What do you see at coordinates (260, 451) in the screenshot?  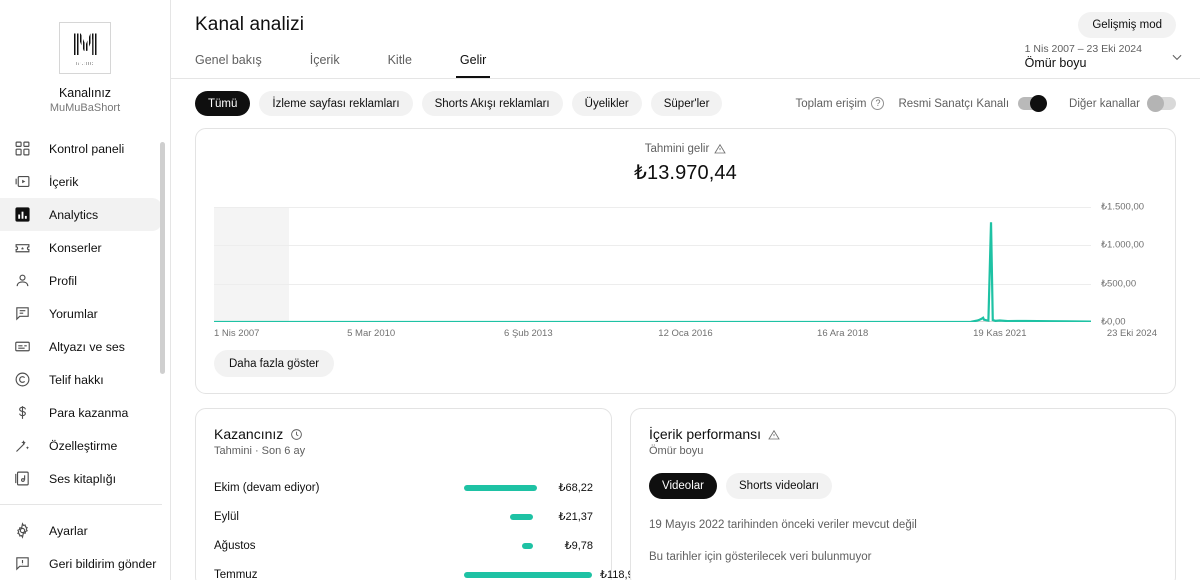 I see `earnings-card-subtitle: Tahmini · Son 6 ay` at bounding box center [260, 451].